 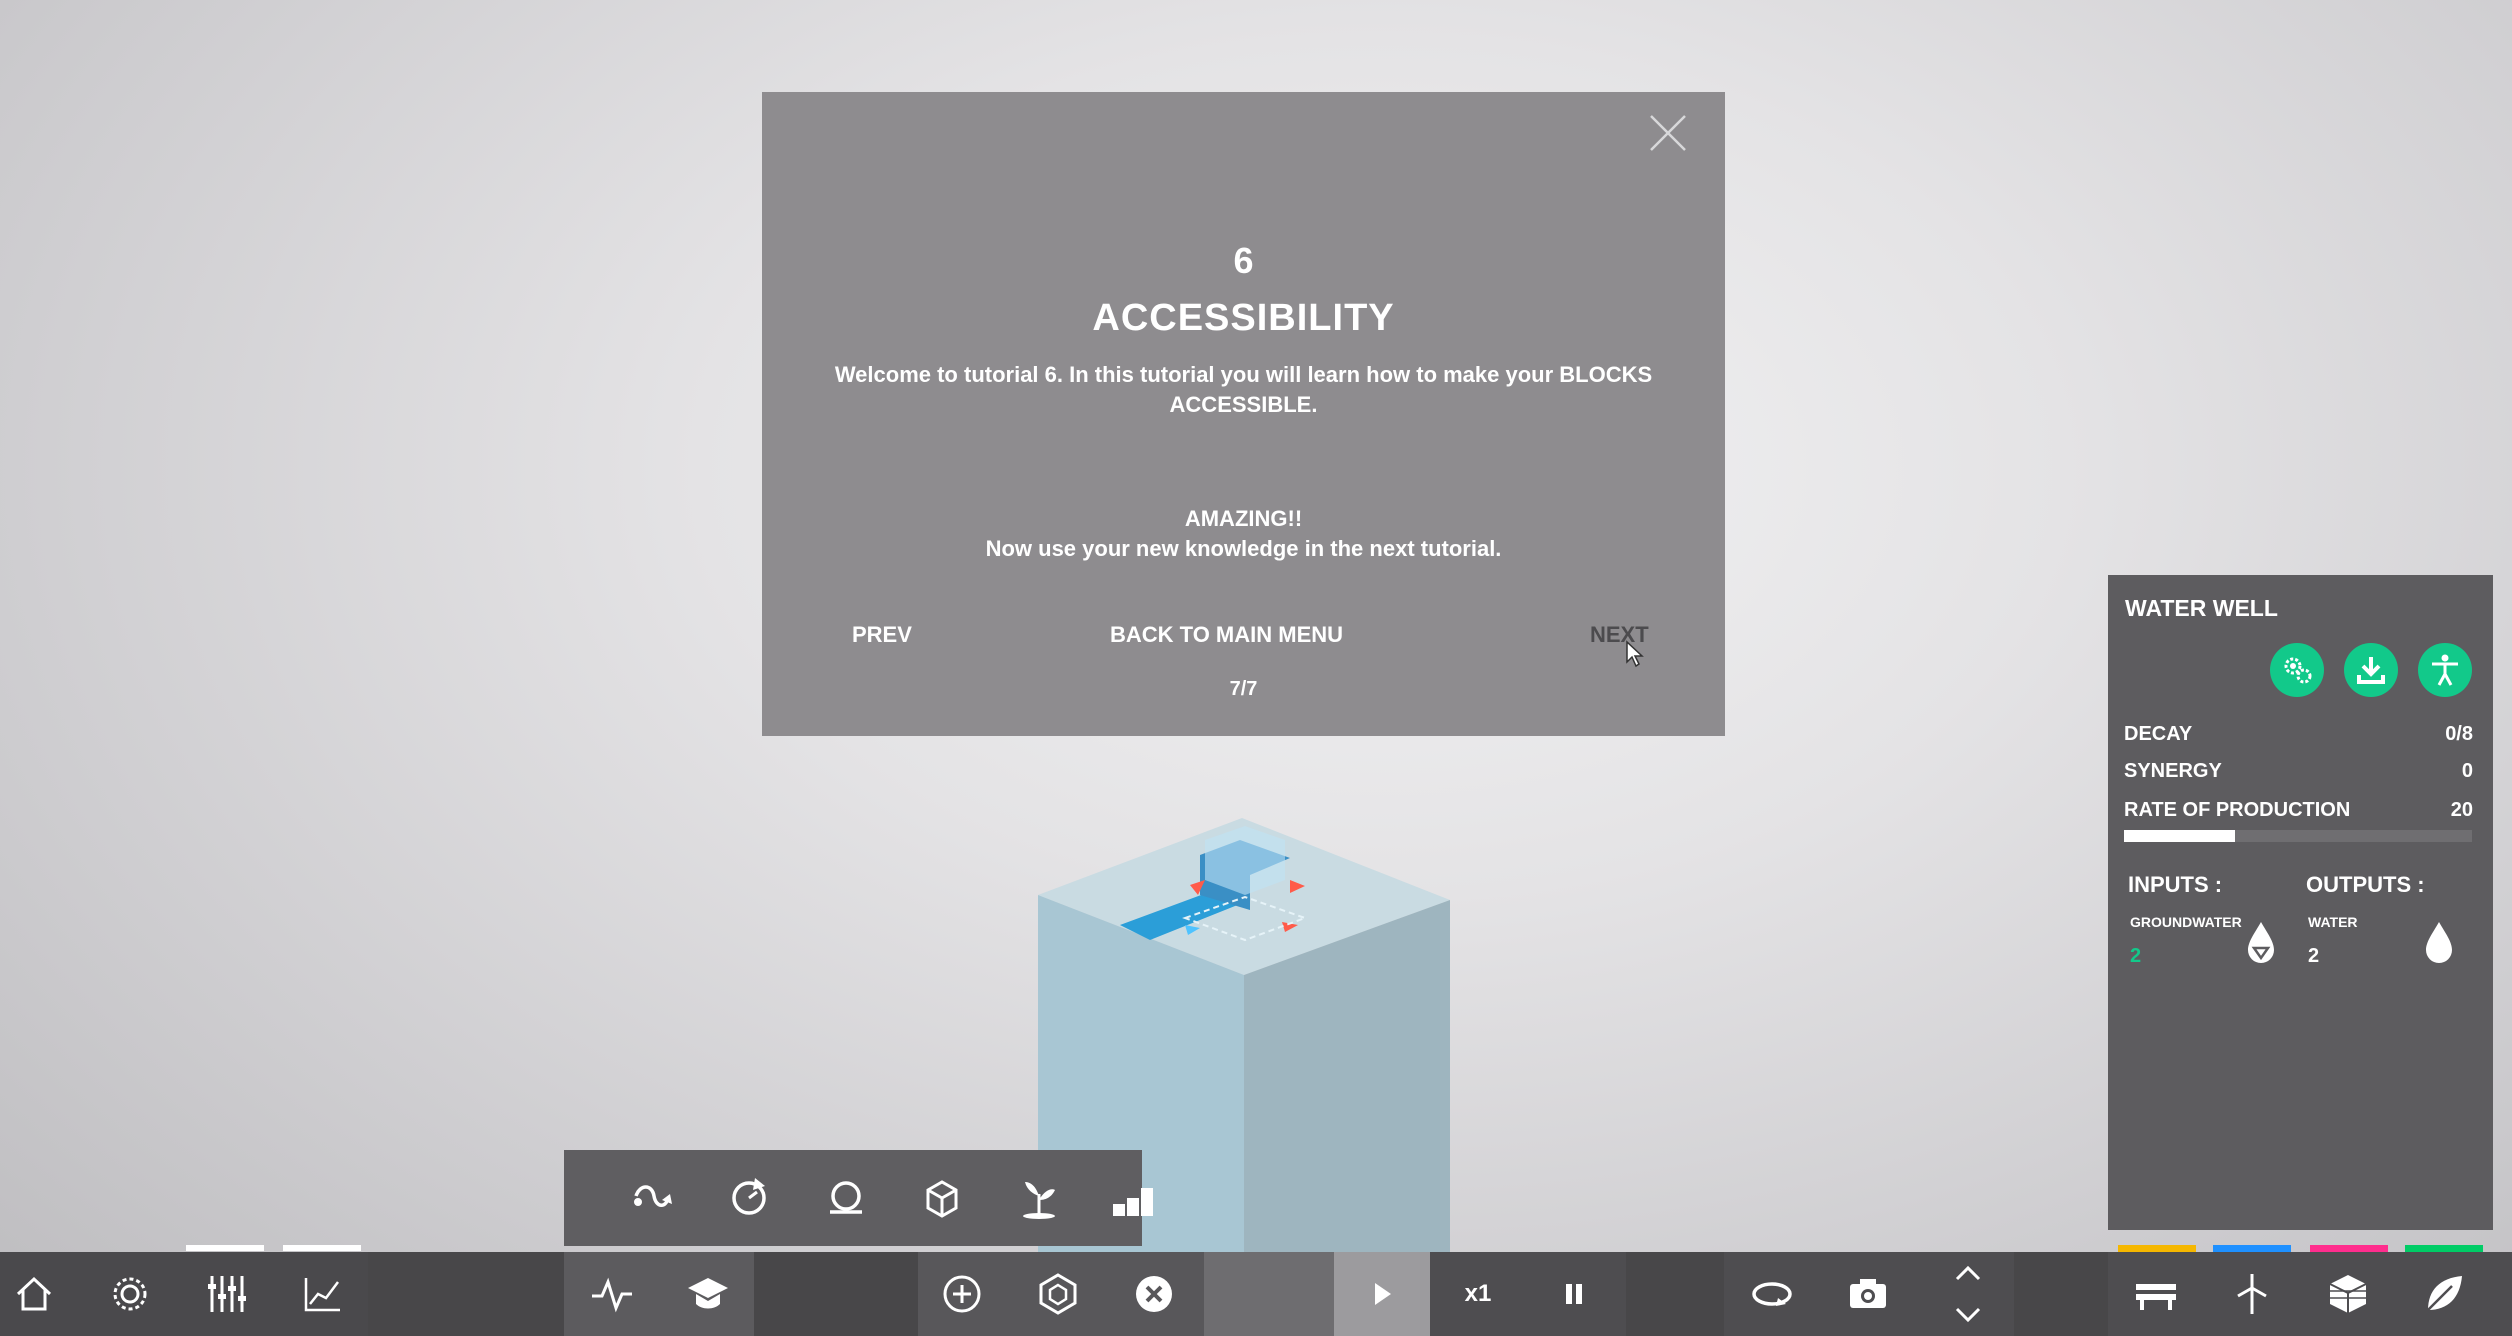 I want to click on stat-value: 0, so click(x=2467, y=771).